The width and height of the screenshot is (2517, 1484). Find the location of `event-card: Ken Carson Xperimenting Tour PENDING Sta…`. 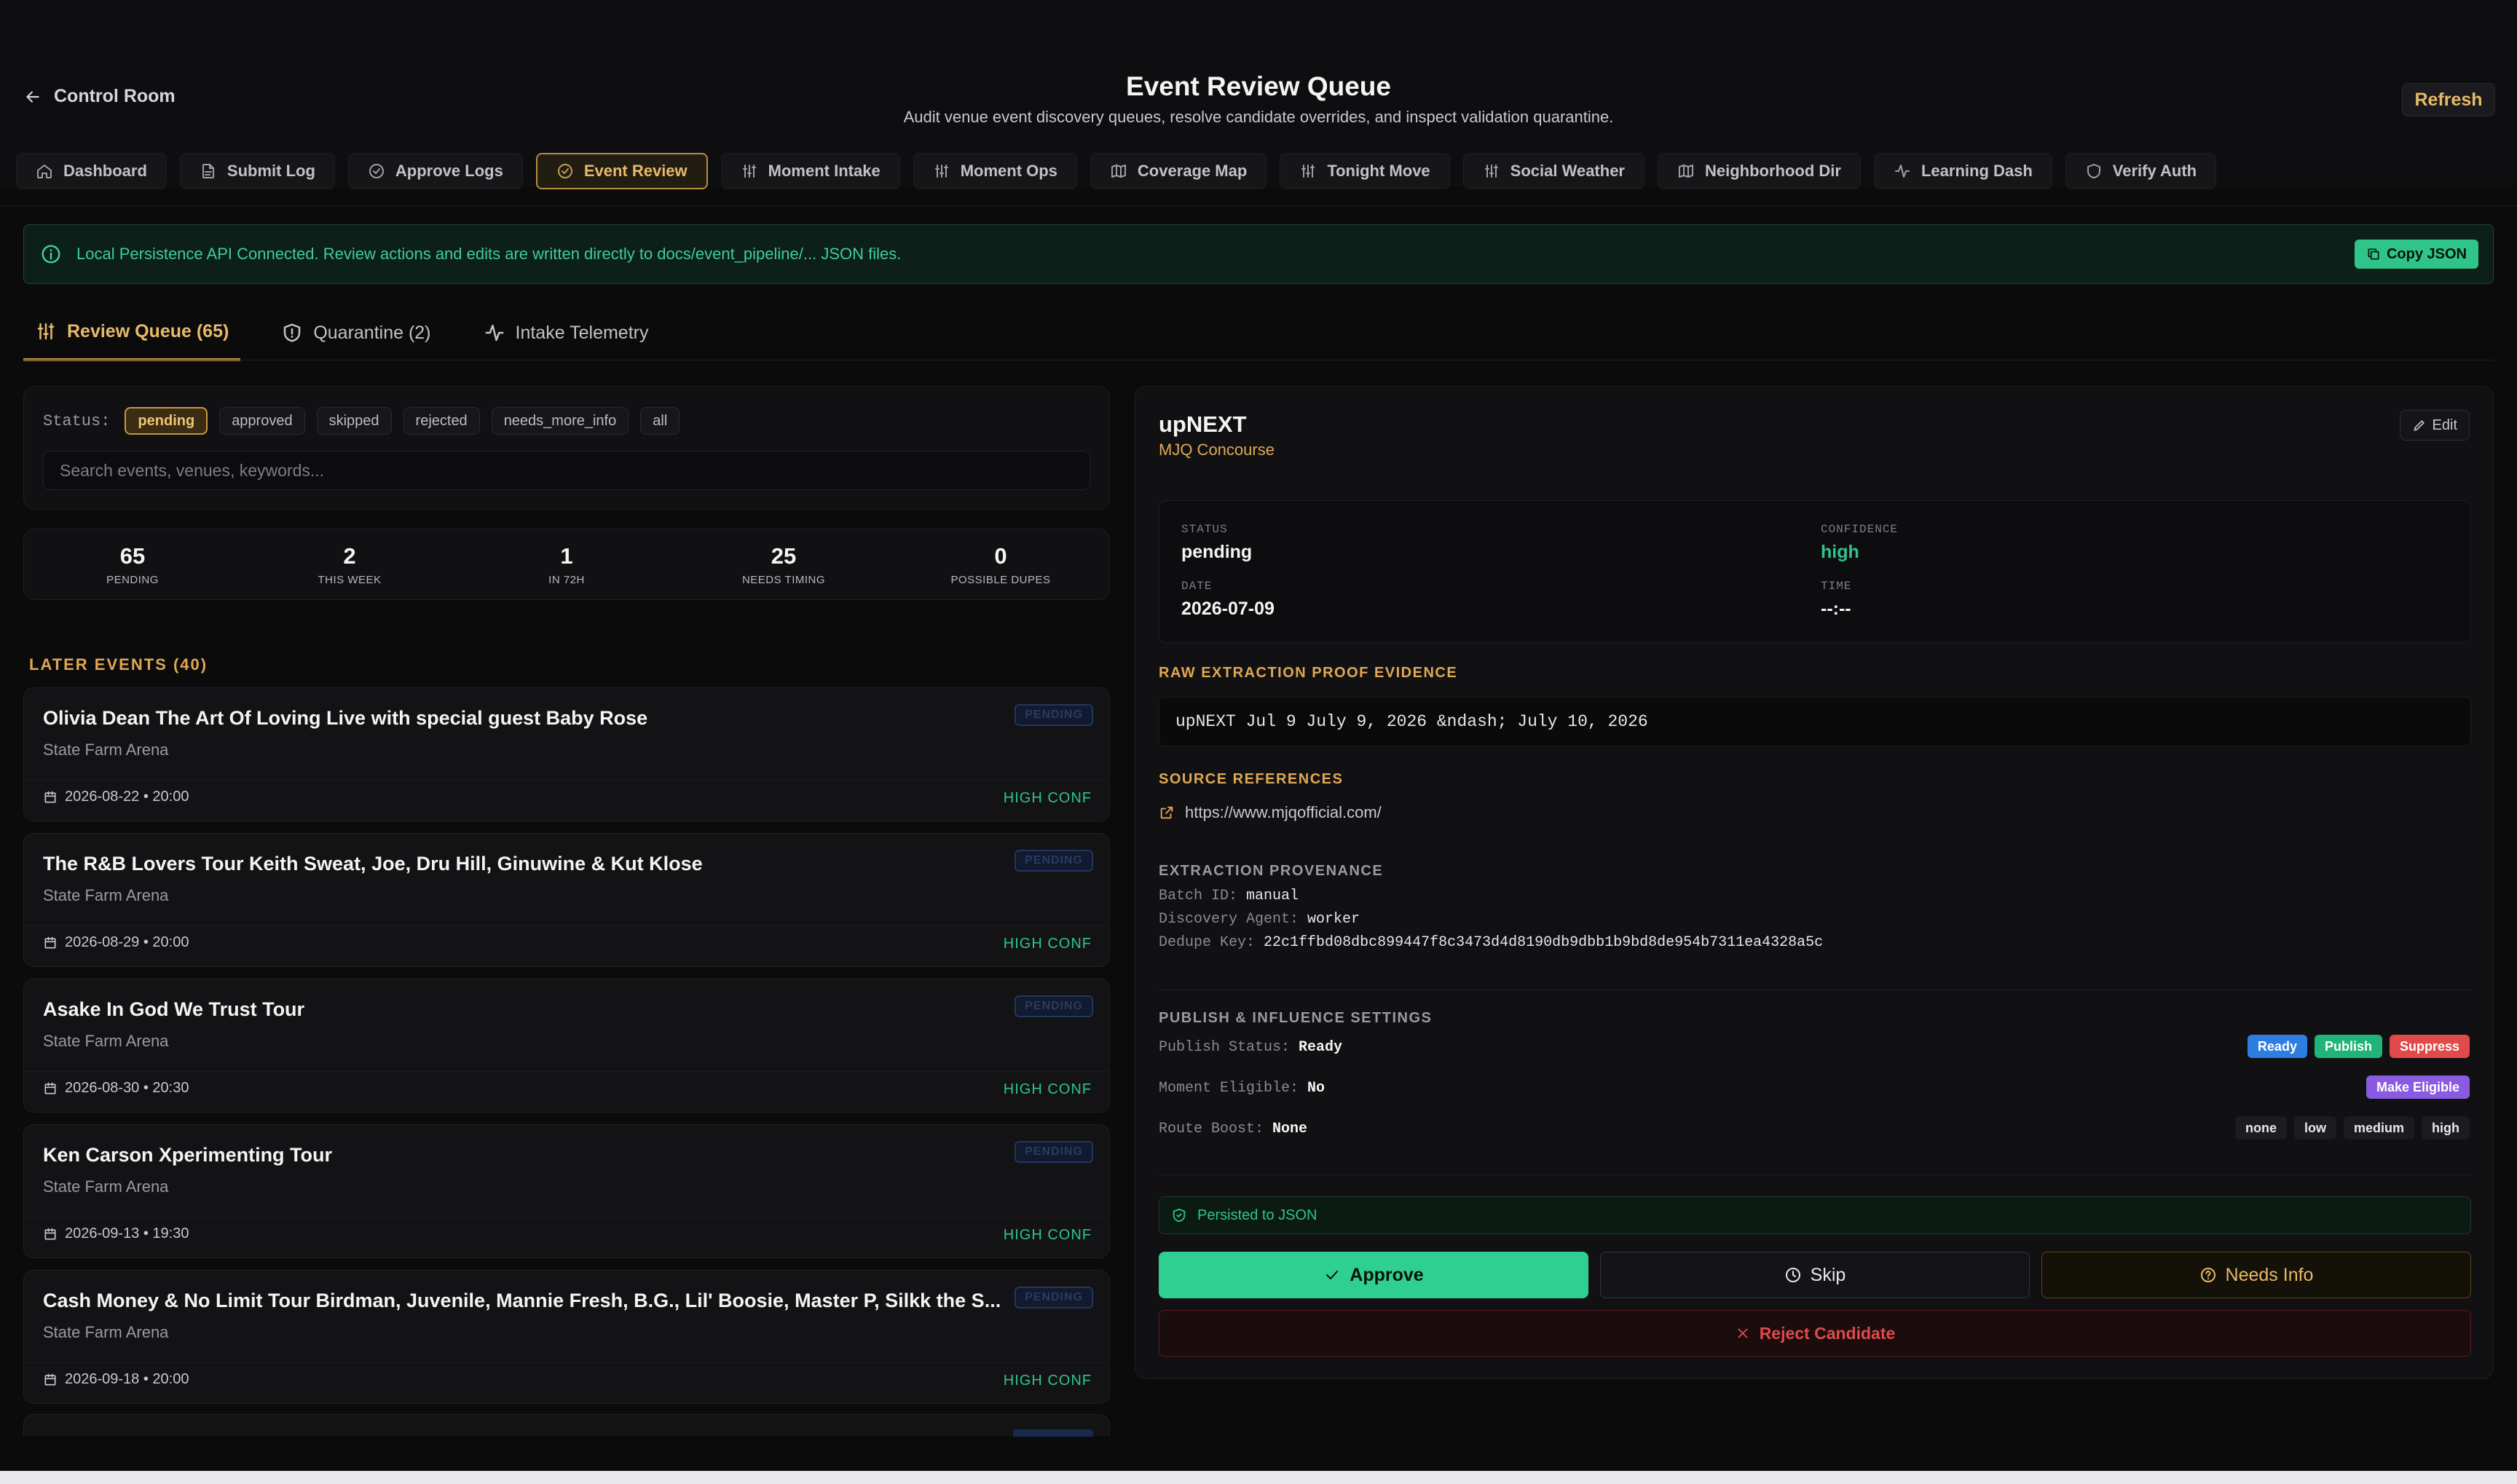

event-card: Ken Carson Xperimenting Tour PENDING Sta… is located at coordinates (566, 1191).